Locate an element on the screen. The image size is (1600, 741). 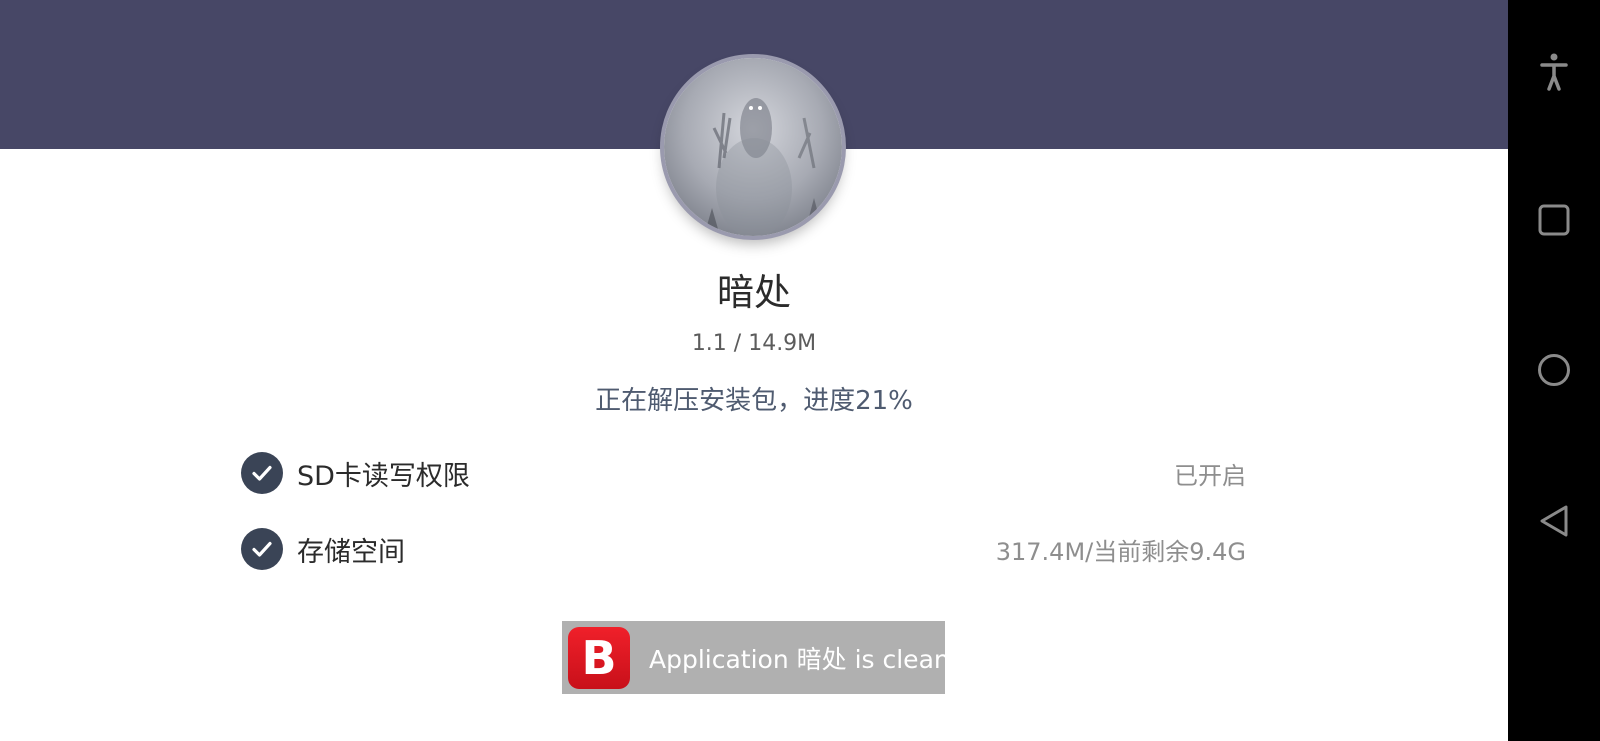
permission-status: 已开启 is located at coordinates (1210, 475).